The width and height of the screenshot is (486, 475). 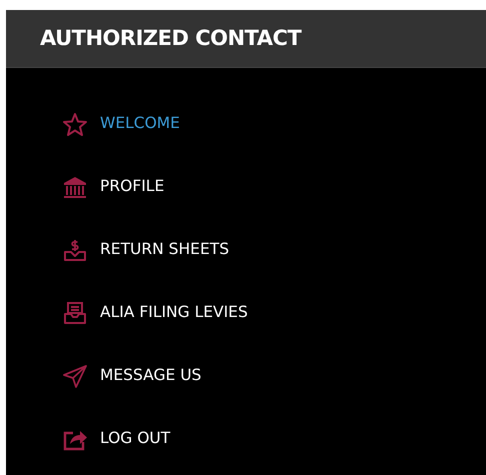 What do you see at coordinates (75, 376) in the screenshot?
I see `send-icon` at bounding box center [75, 376].